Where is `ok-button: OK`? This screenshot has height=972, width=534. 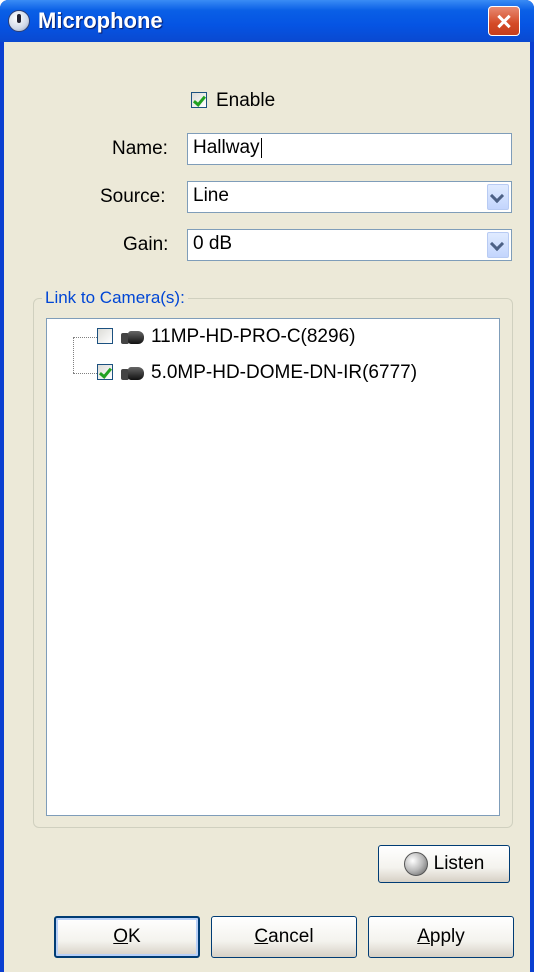 ok-button: OK is located at coordinates (127, 937).